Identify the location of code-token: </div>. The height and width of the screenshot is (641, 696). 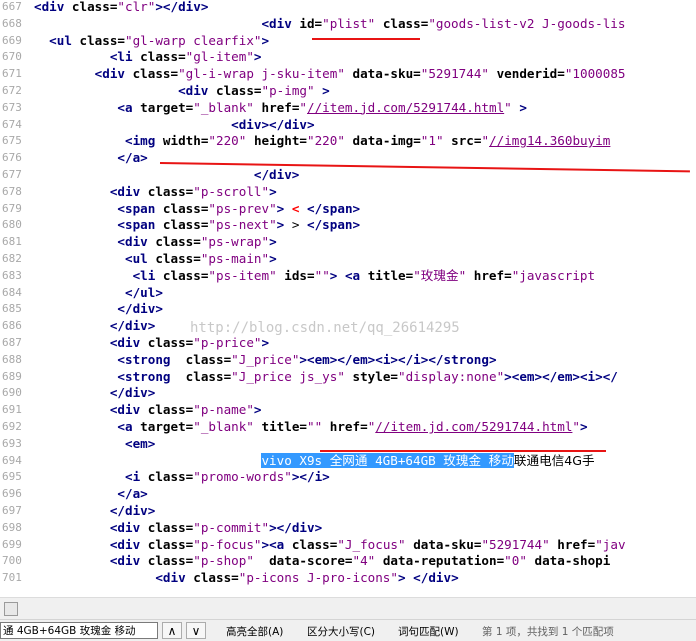
(132, 510).